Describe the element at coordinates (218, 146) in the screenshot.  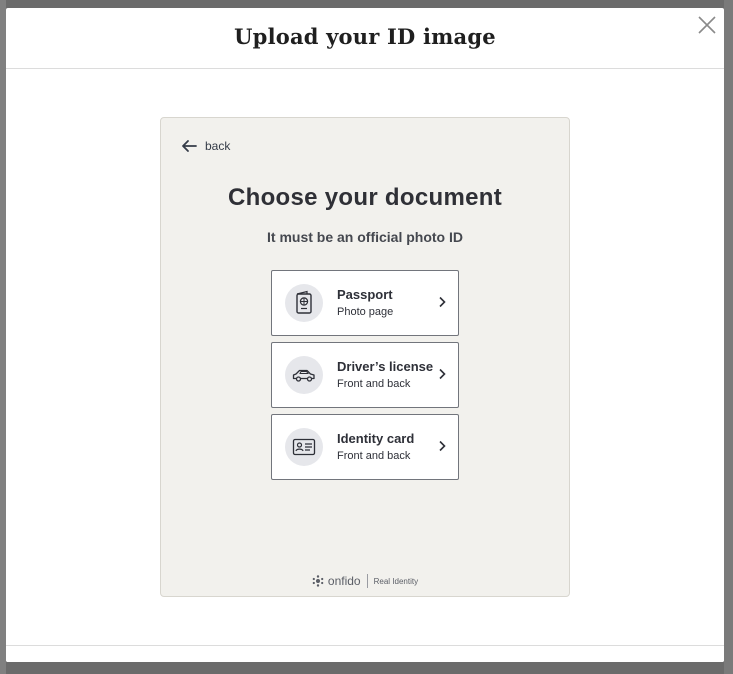
I see `back-label: back` at that location.